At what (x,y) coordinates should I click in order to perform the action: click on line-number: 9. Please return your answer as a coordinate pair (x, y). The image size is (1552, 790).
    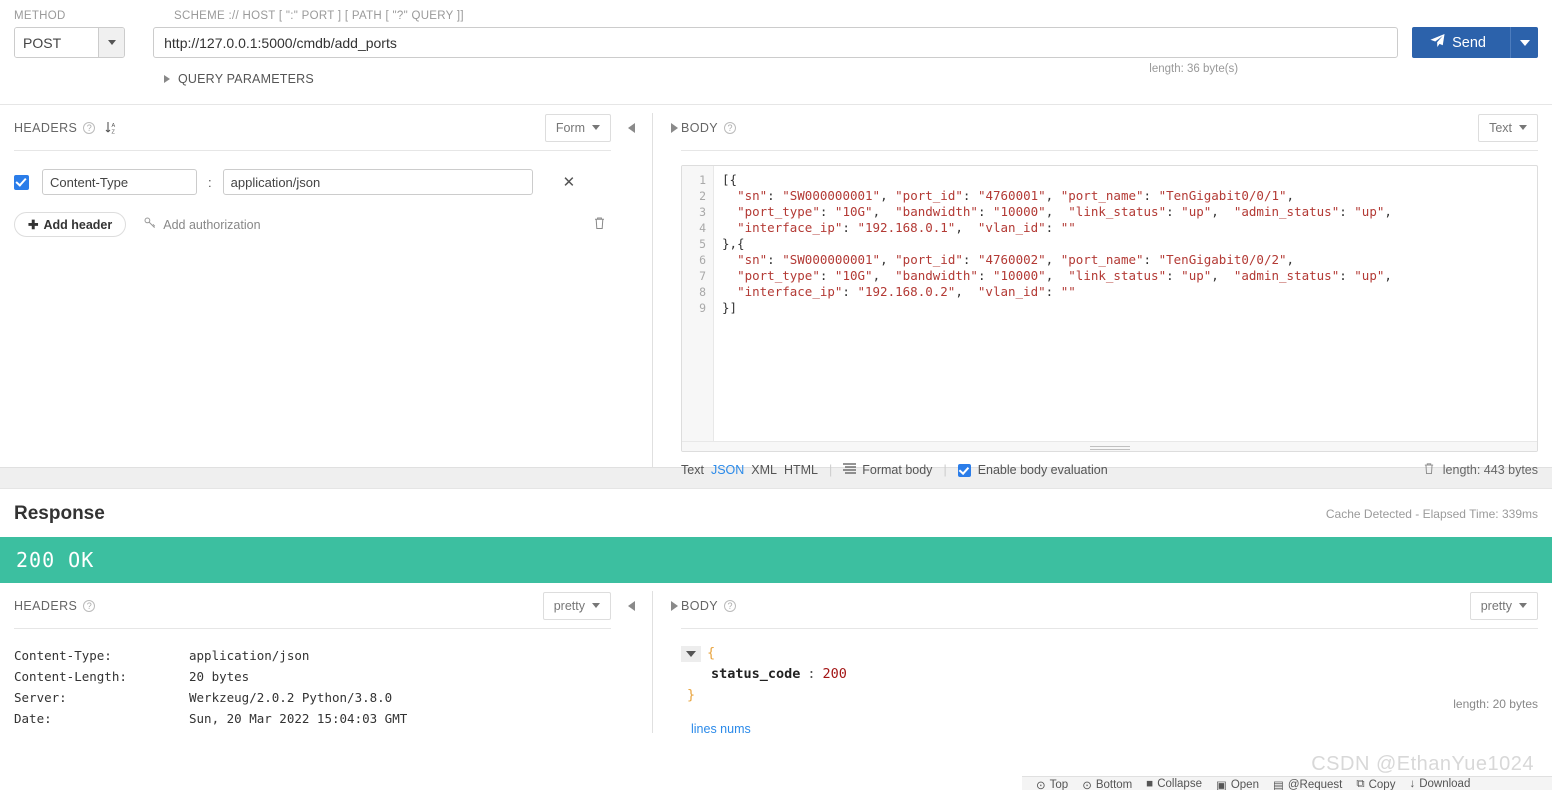
    Looking at the image, I should click on (702, 308).